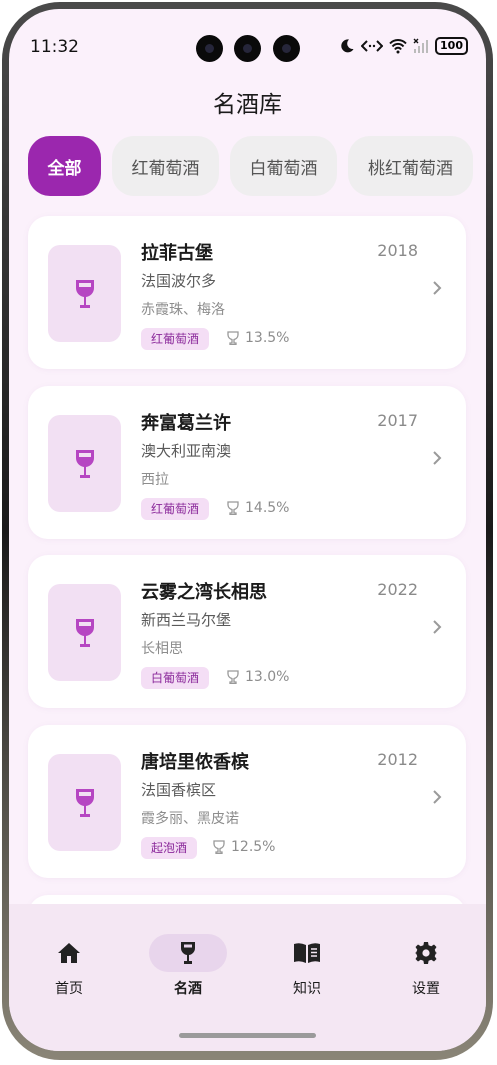  I want to click on nav-item-settings: 设置, so click(426, 966).